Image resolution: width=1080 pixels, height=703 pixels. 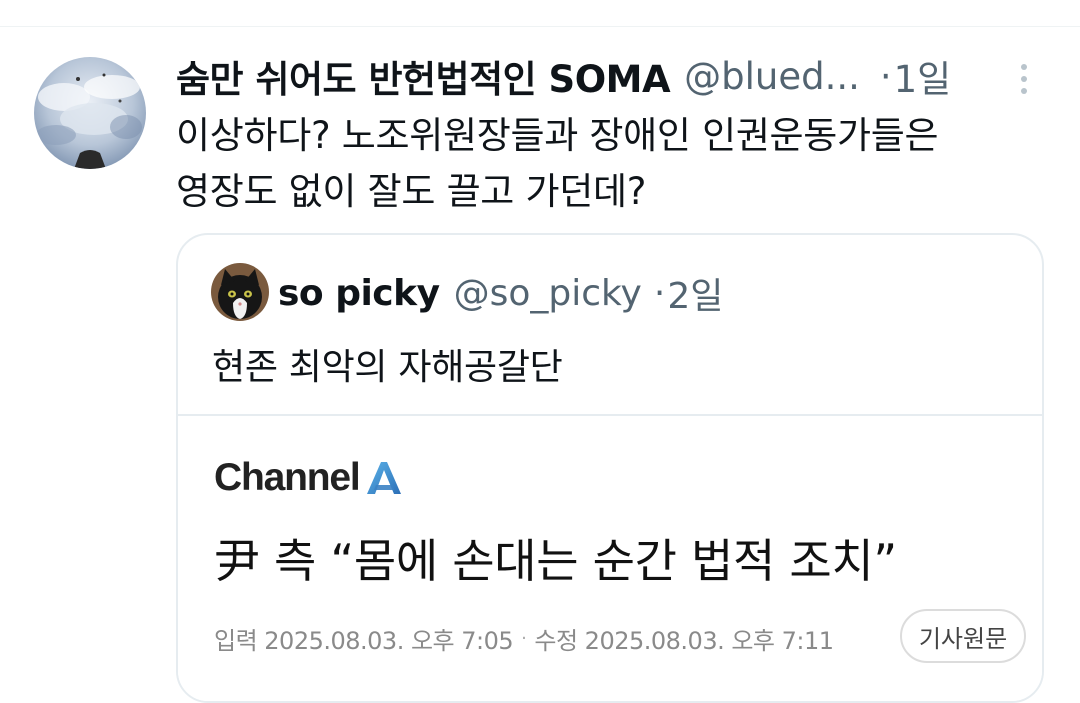 I want to click on avatar-image, so click(x=90, y=113).